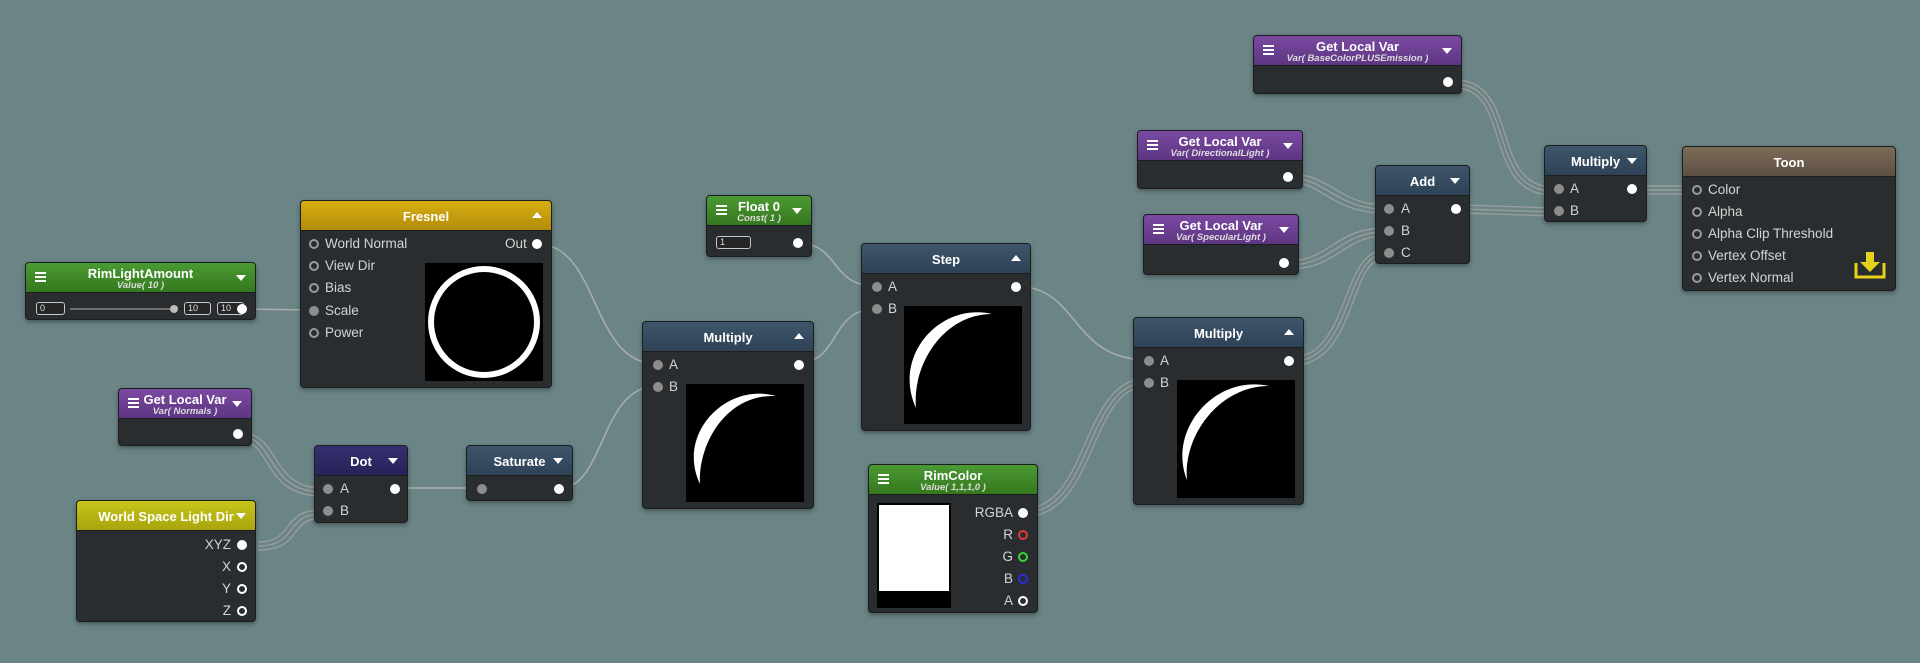  I want to click on wire-rimcolor-to-multiply2-b, so click(1085, 443).